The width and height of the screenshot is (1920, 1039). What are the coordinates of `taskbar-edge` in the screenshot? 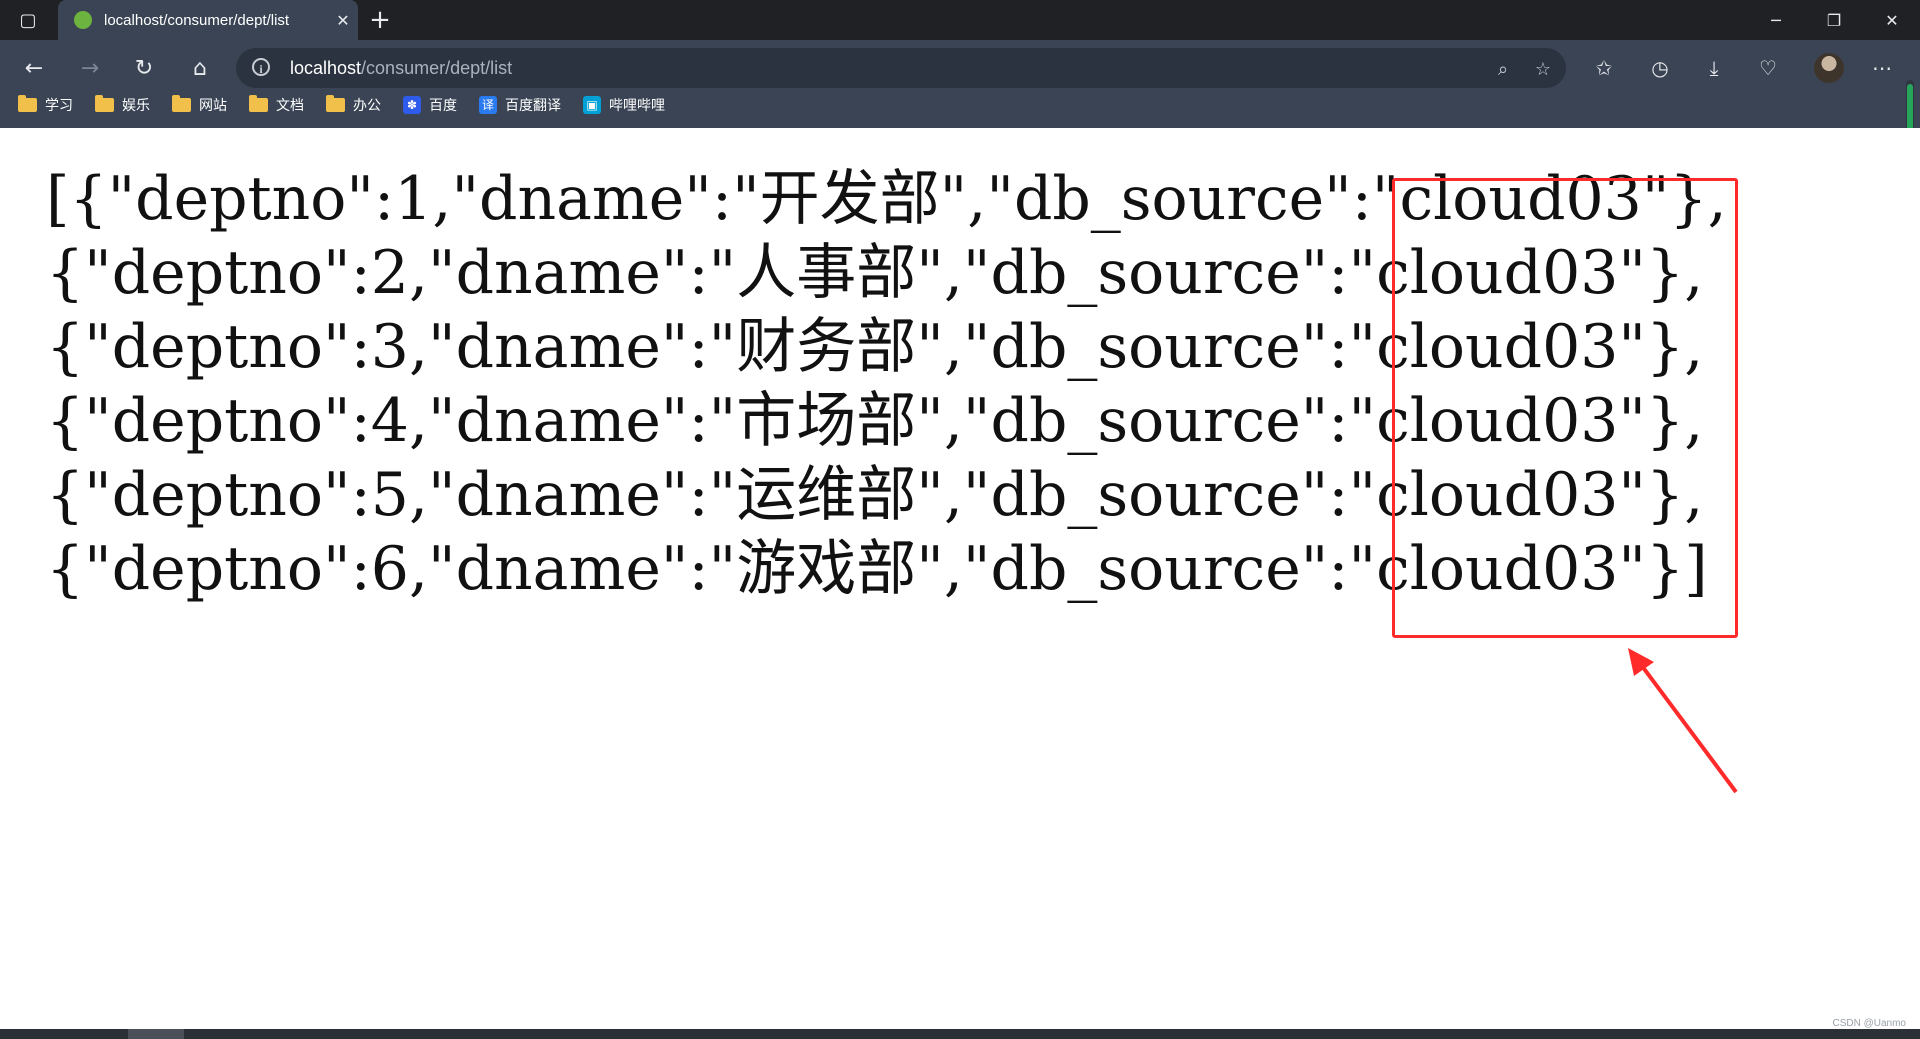 It's located at (960, 1034).